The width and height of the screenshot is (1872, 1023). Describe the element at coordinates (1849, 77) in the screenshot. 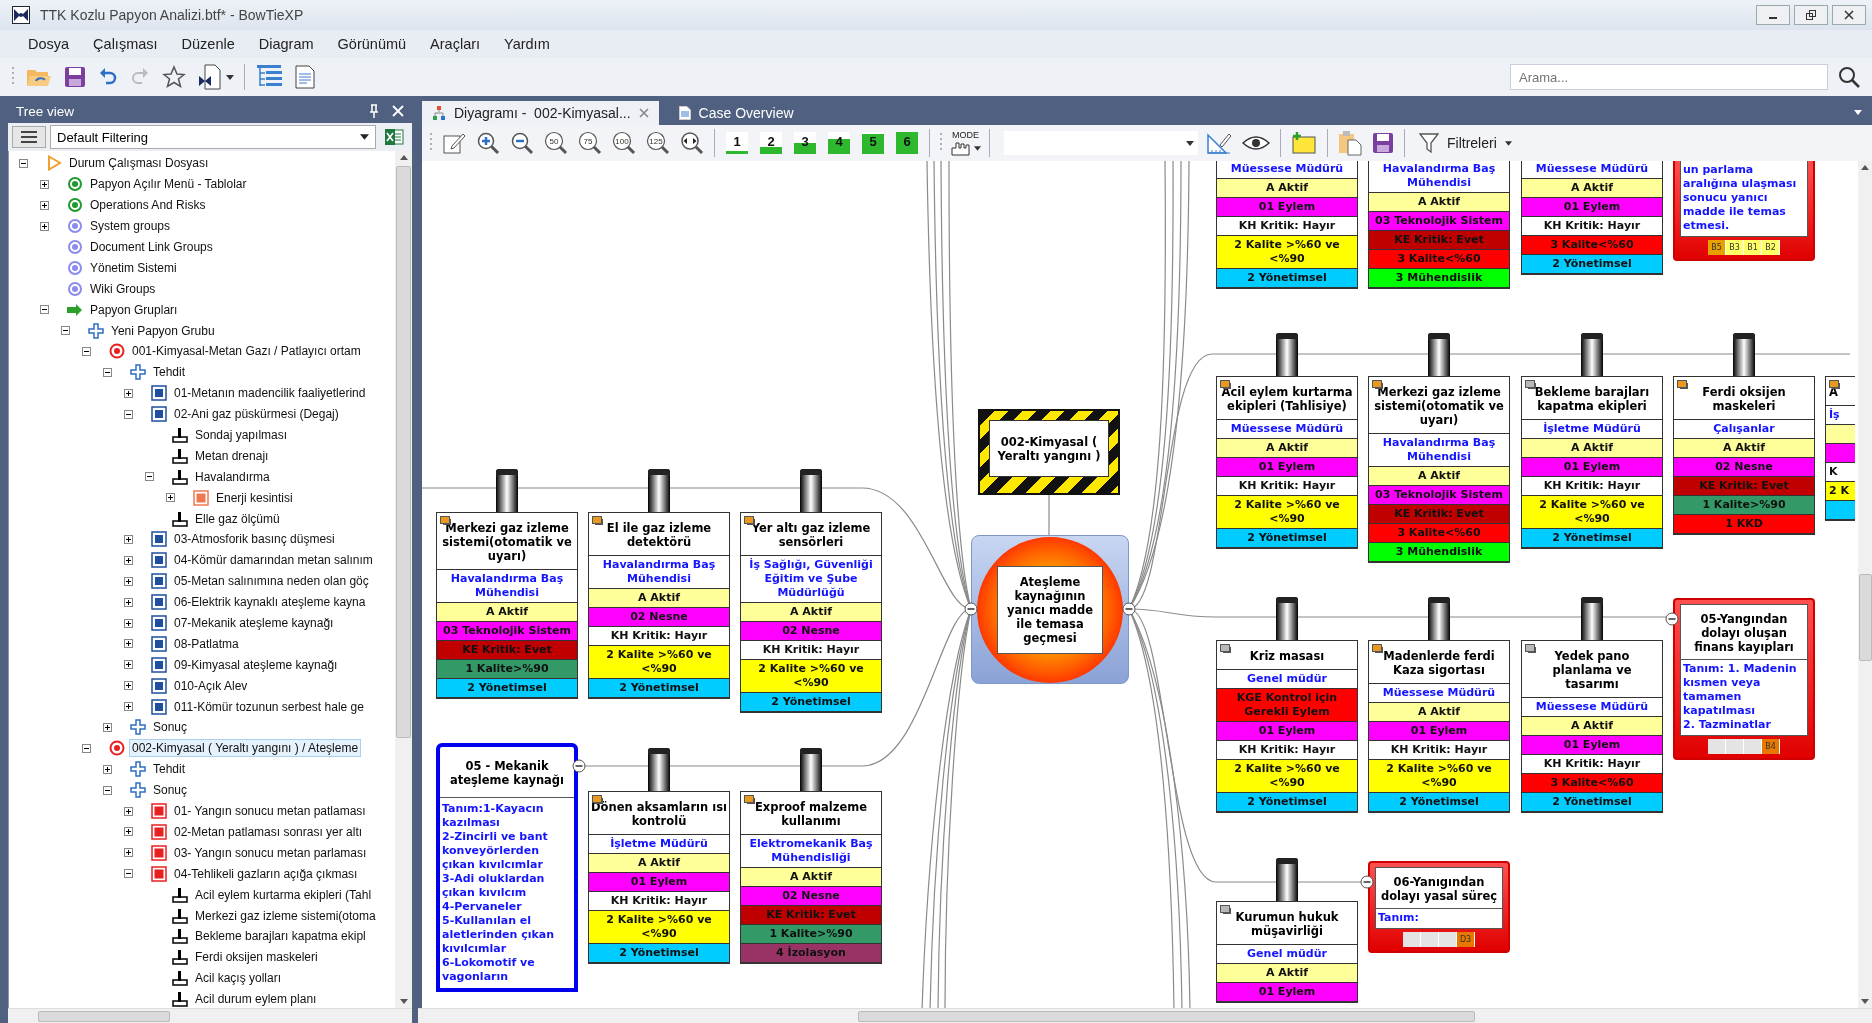

I see `search-icon` at that location.